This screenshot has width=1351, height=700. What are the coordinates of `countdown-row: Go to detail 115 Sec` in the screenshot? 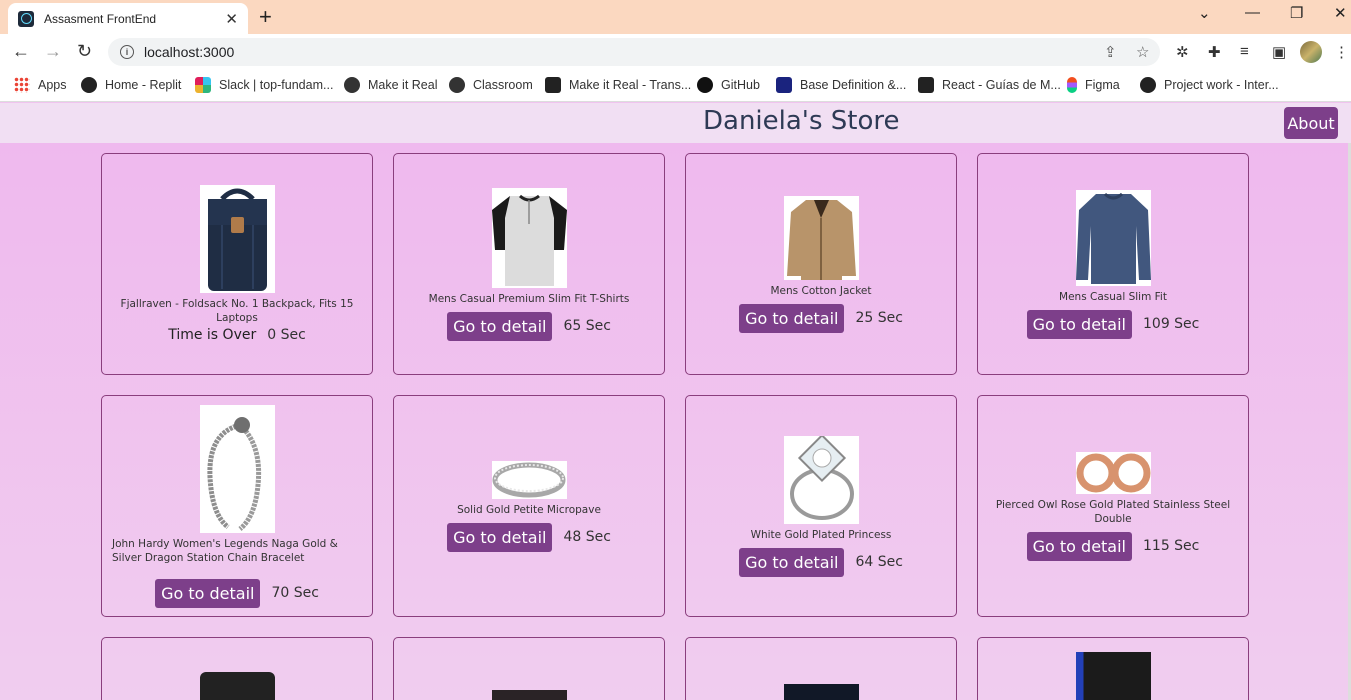 It's located at (1113, 546).